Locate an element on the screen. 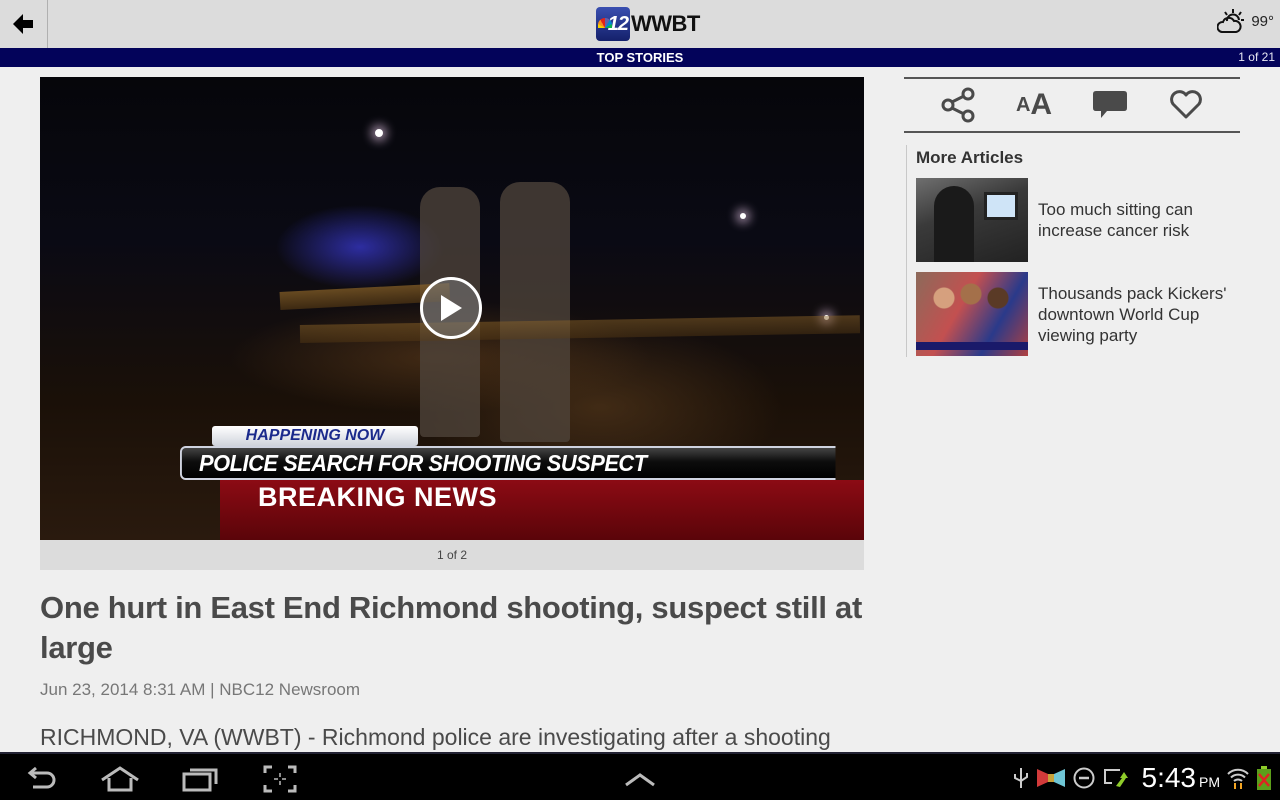 The image size is (1280, 800). comment-icon is located at coordinates (1110, 104).